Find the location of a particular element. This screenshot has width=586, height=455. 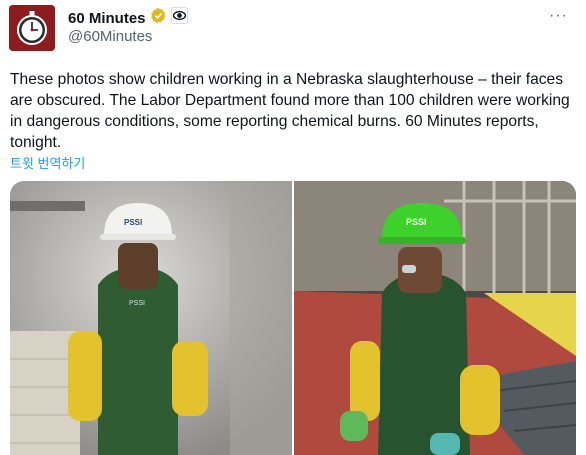

cbs-eye-icon is located at coordinates (179, 18).